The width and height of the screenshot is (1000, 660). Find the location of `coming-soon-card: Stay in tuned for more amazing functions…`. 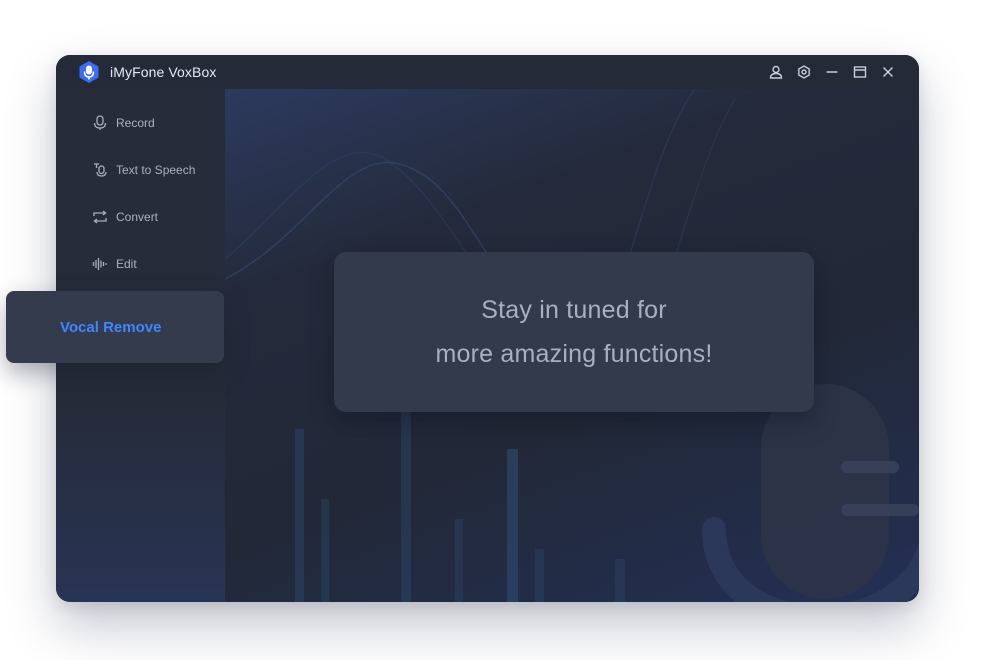

coming-soon-card: Stay in tuned for more amazing functions… is located at coordinates (574, 332).